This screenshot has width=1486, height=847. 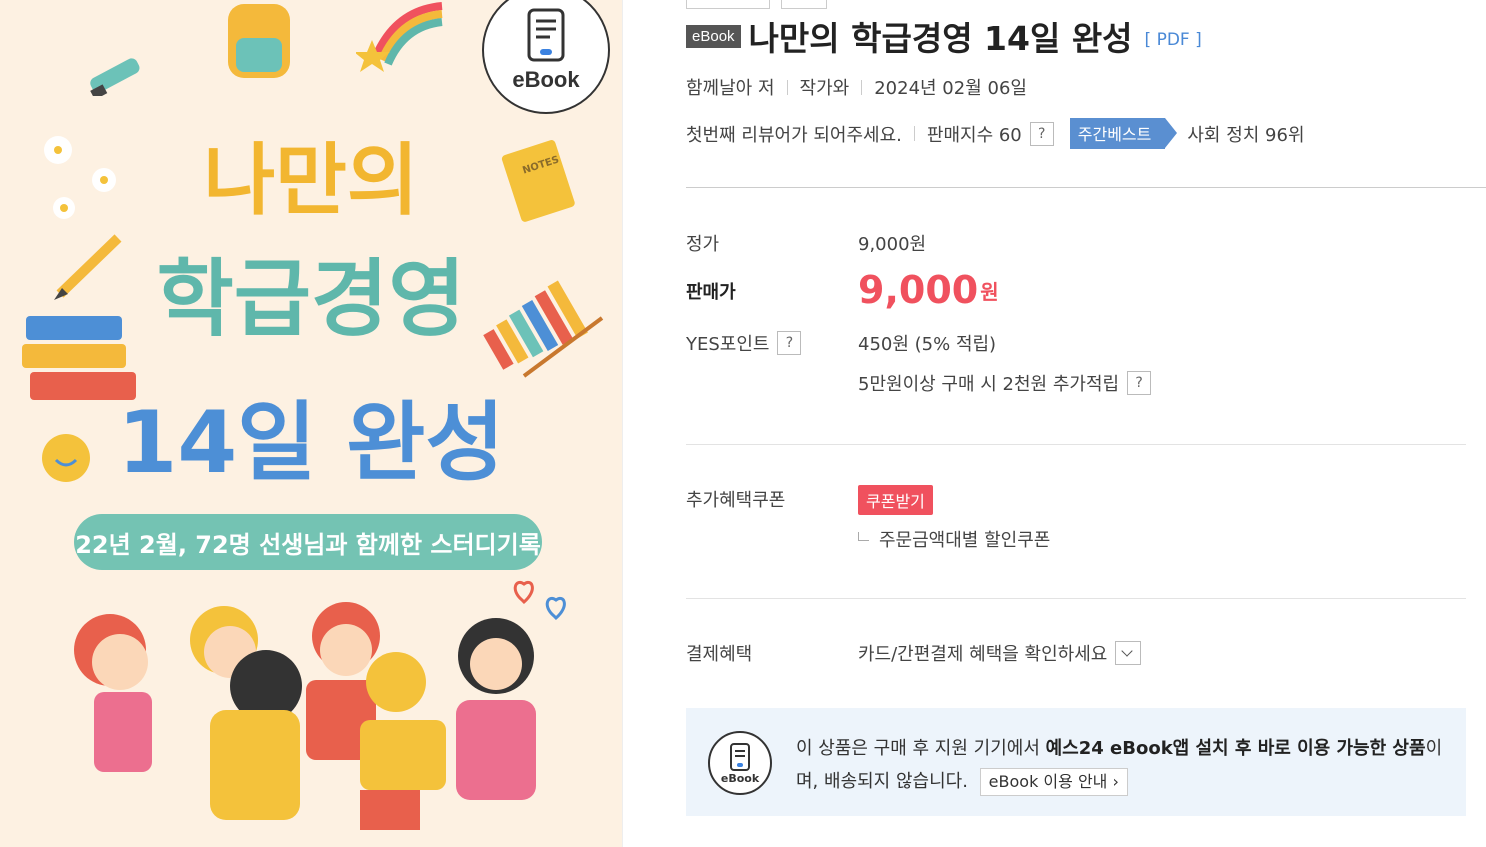 What do you see at coordinates (964, 539) in the screenshot?
I see `coupon-sub-link: 주문금액대별 할인쿠폰` at bounding box center [964, 539].